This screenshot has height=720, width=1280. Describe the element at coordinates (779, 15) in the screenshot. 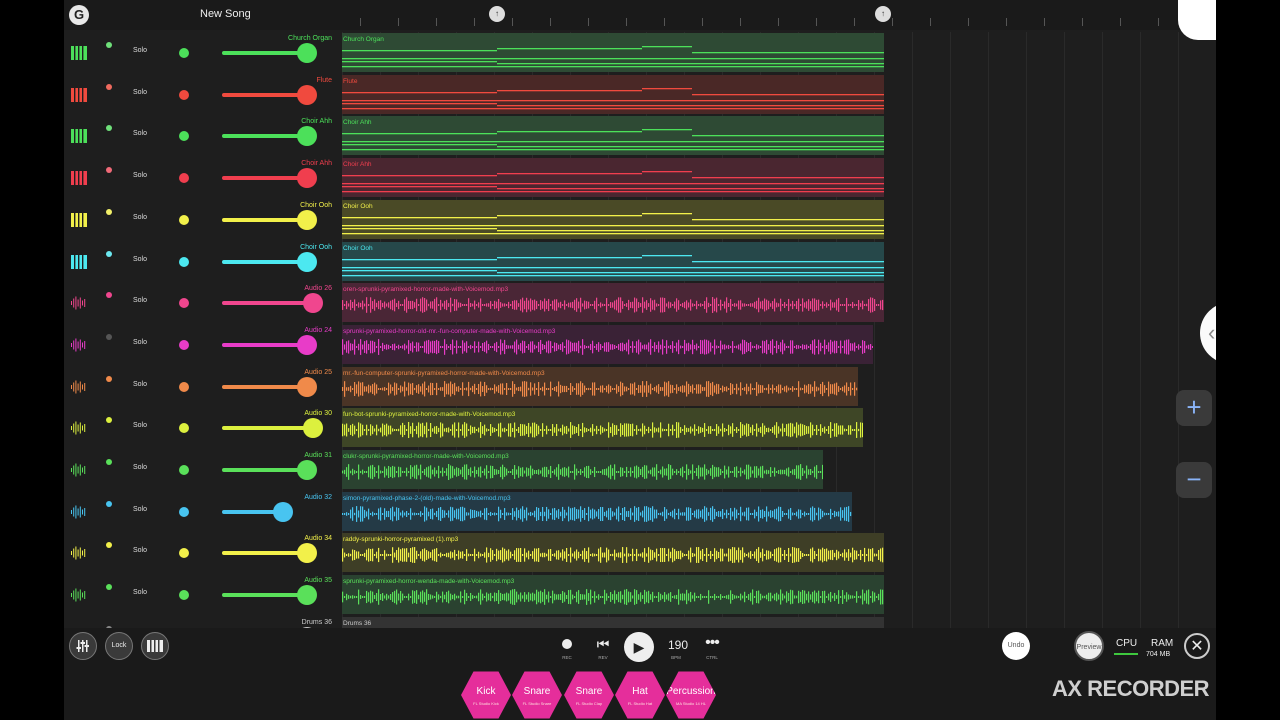

I see `timeline-ruler: ↑ ↑` at that location.